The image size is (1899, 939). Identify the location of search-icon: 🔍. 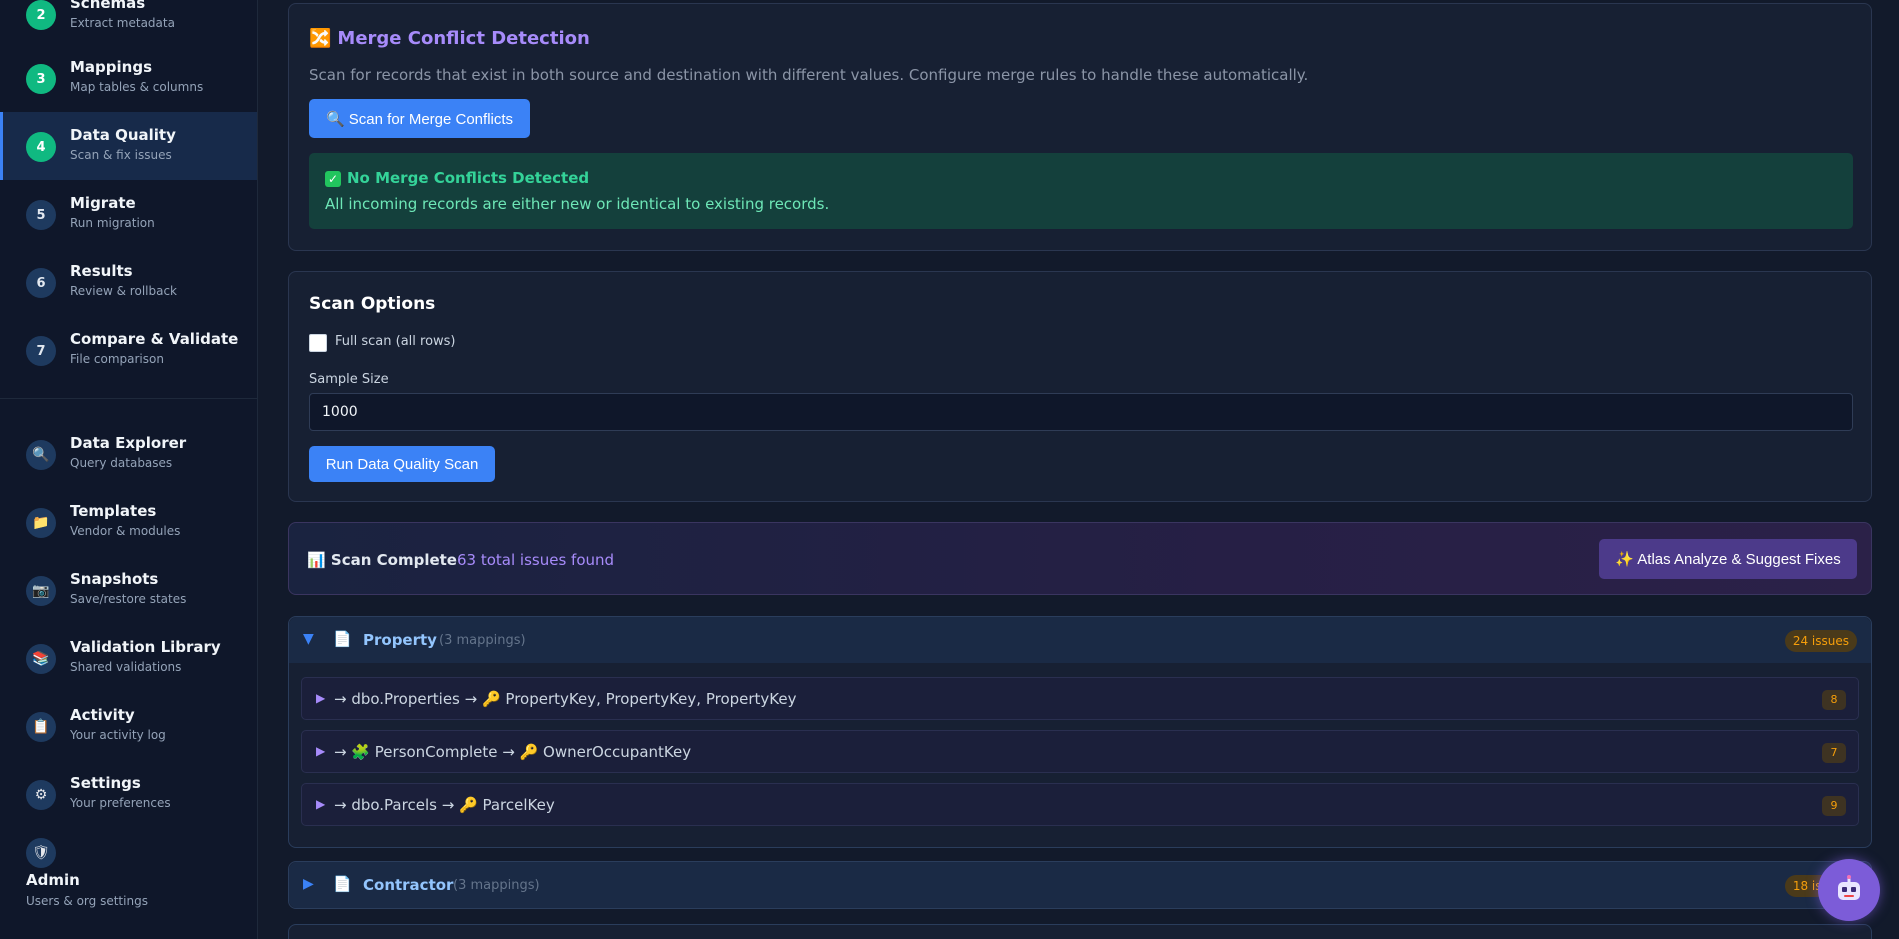
(41, 455).